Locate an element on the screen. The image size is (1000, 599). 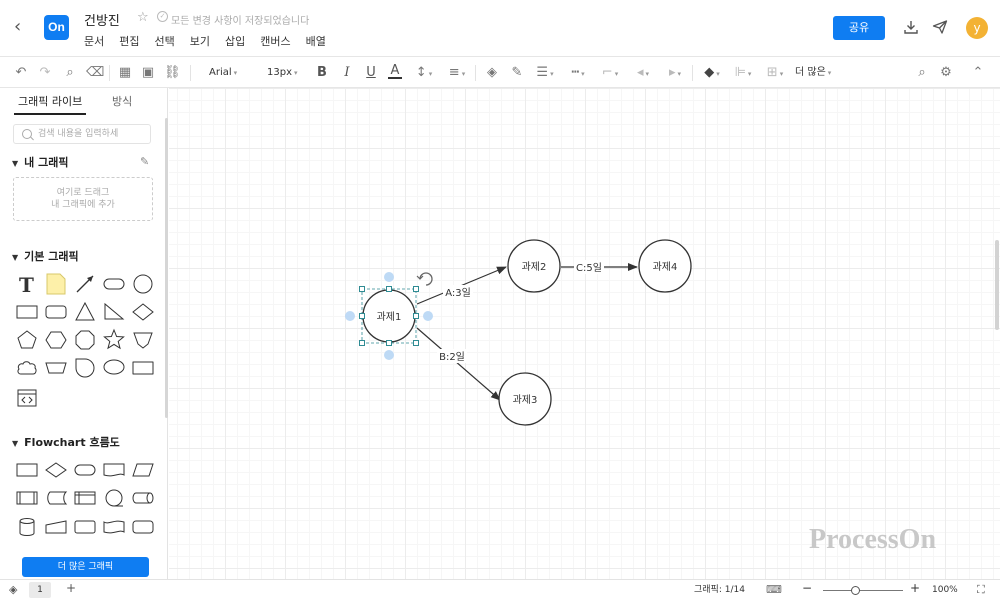
card-shape is located at coordinates (85, 527).